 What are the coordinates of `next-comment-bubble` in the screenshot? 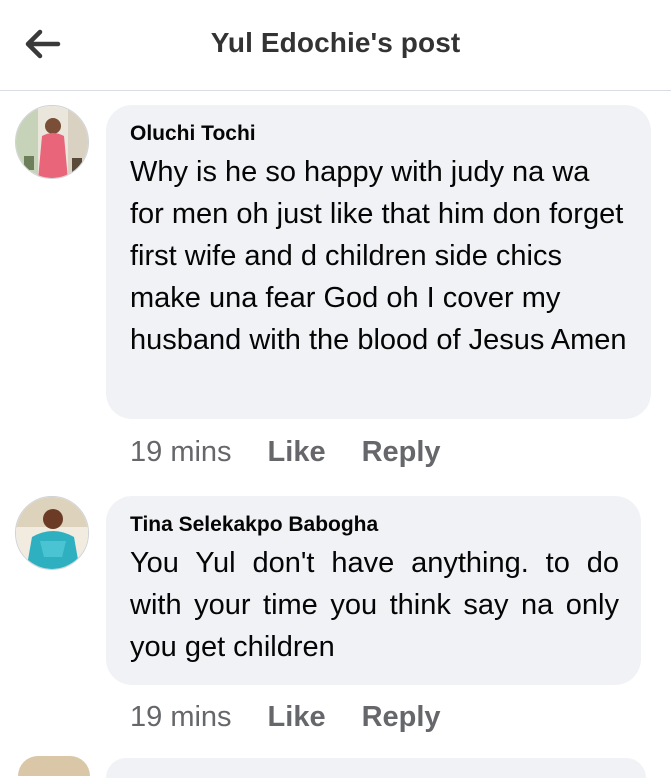 It's located at (376, 768).